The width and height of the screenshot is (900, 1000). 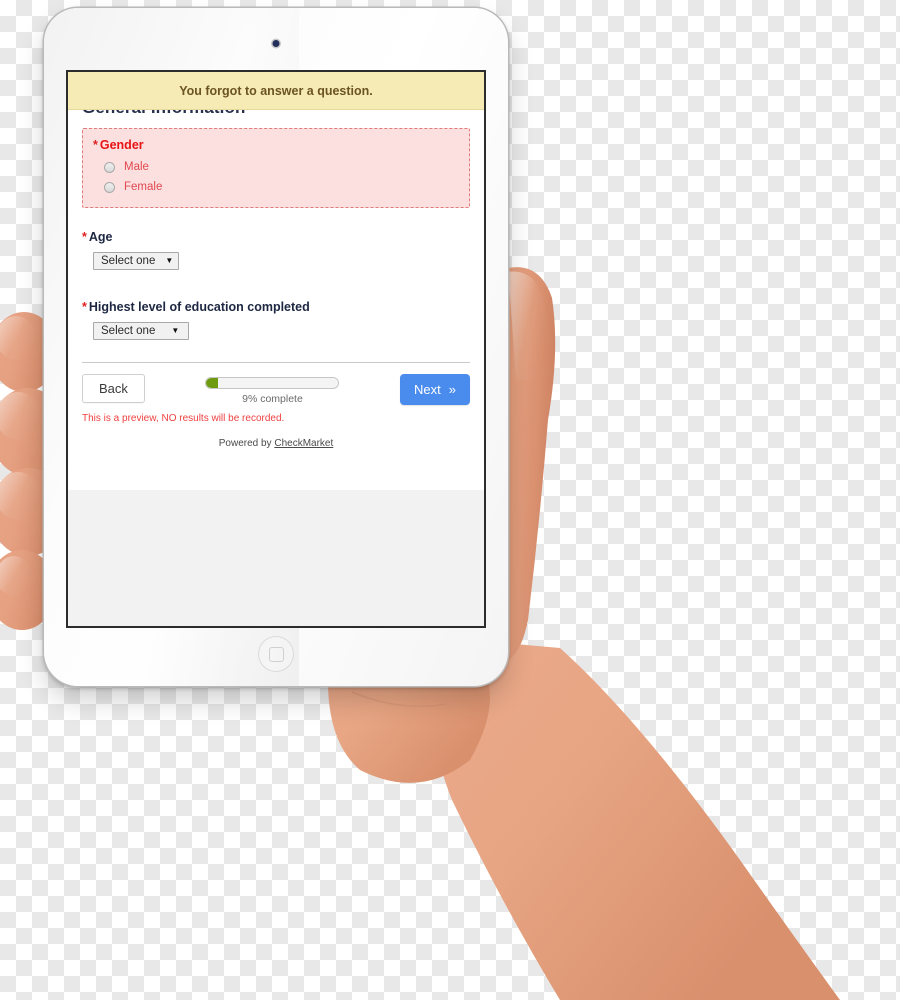 I want to click on home-button-glyph-icon, so click(x=276, y=654).